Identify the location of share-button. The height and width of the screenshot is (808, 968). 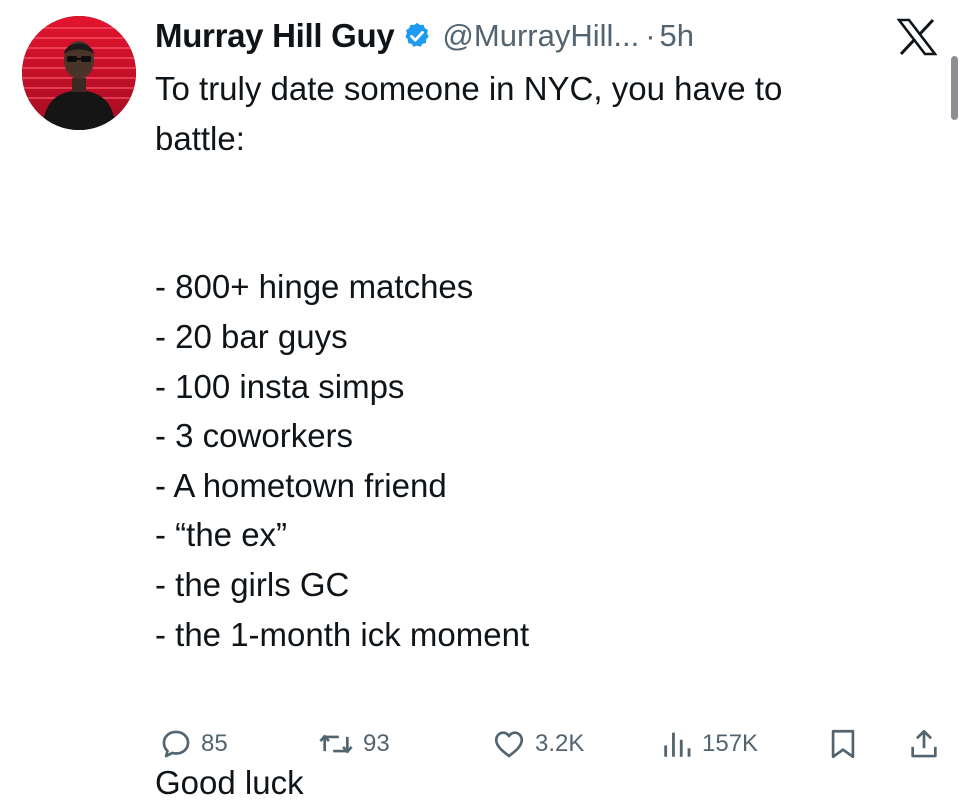
(924, 744).